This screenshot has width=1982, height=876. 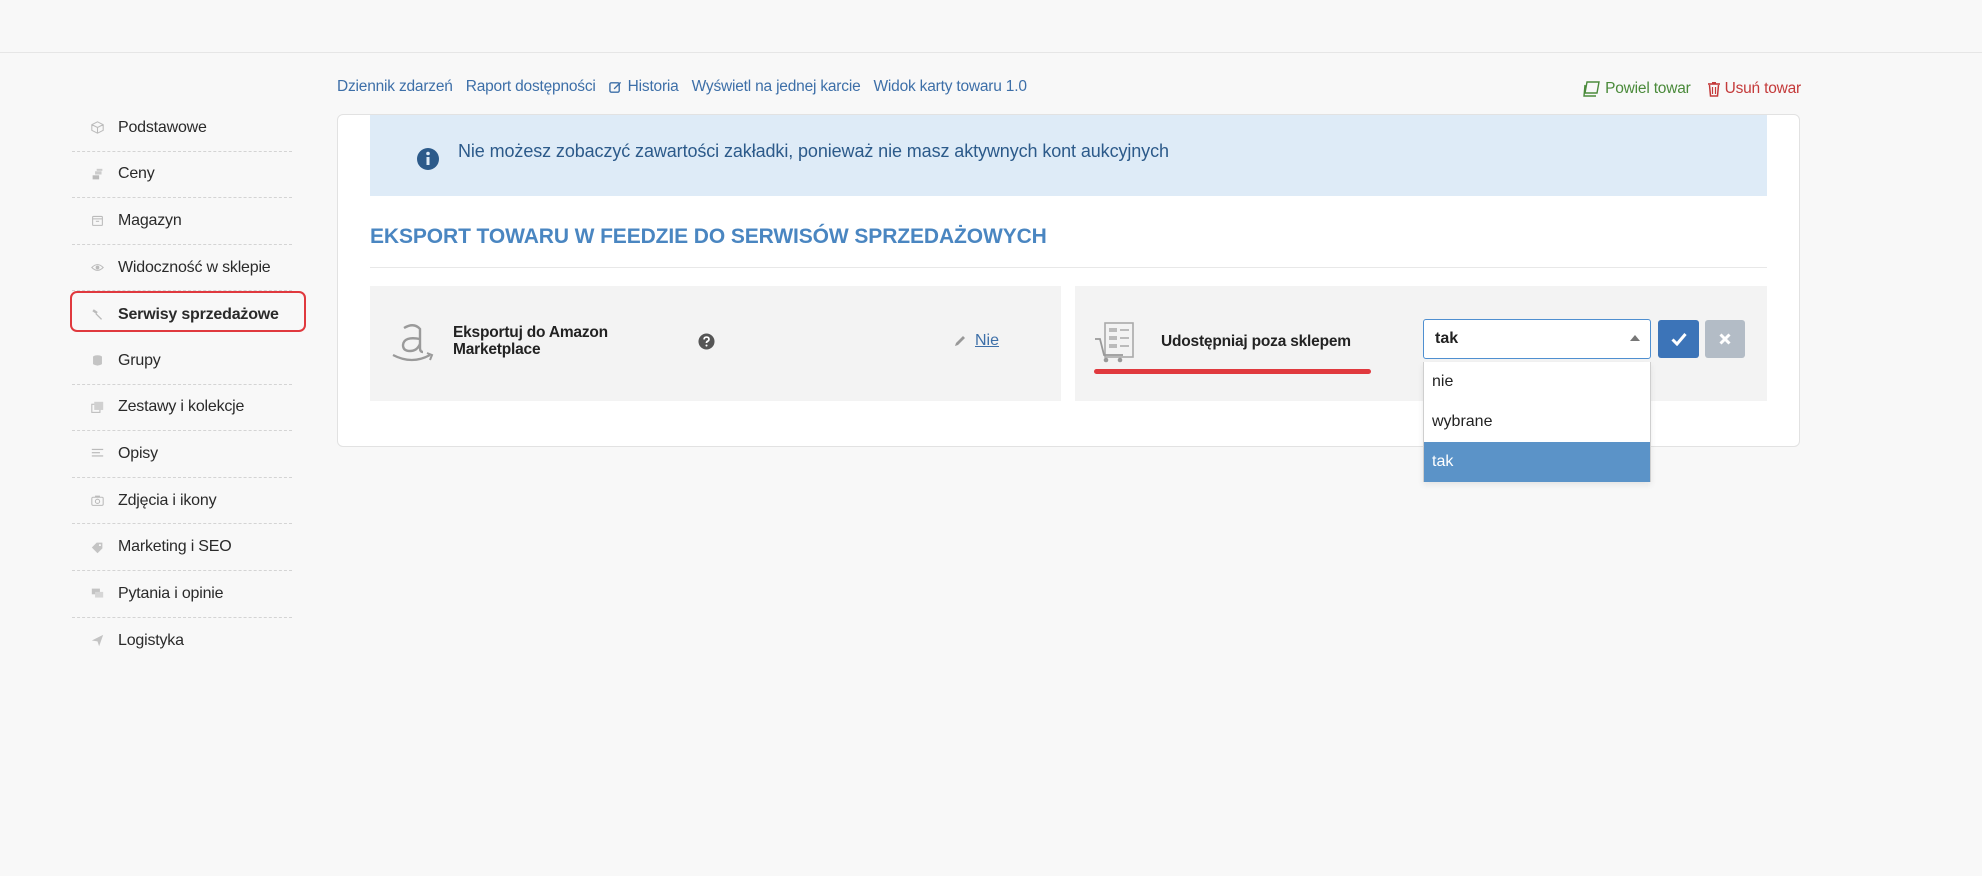 What do you see at coordinates (97, 547) in the screenshot?
I see `tag-icon` at bounding box center [97, 547].